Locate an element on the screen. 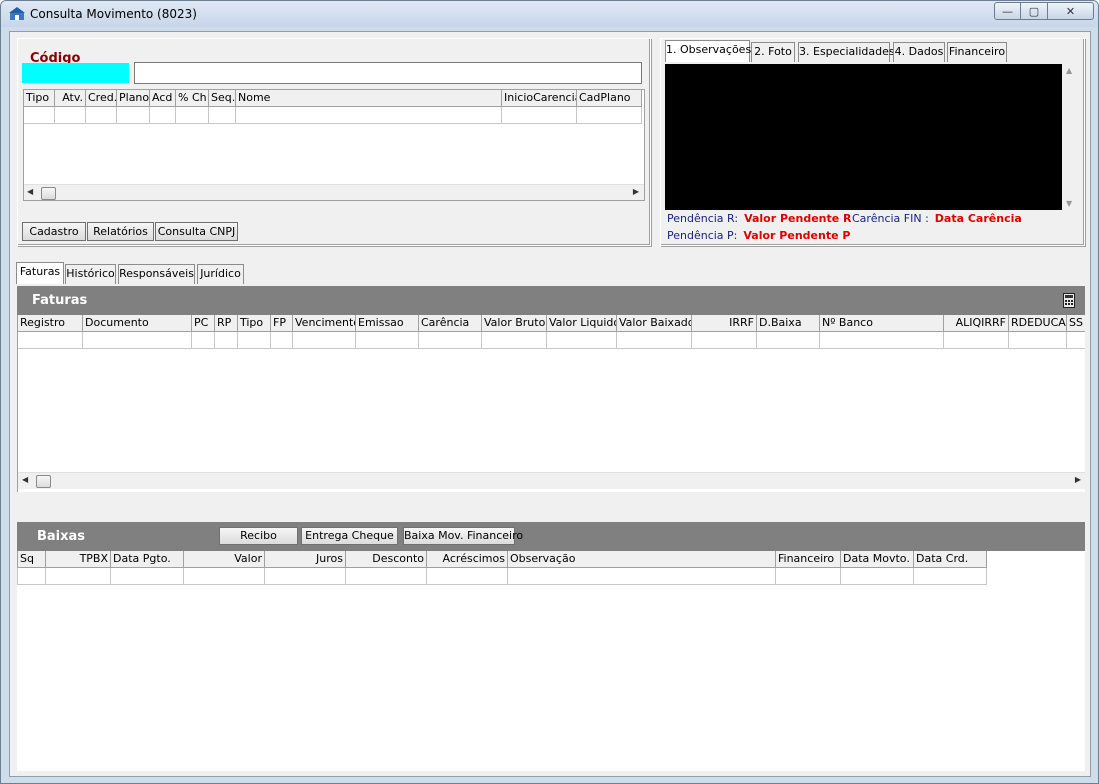 Image resolution: width=1099 pixels, height=784 pixels. faturas-title: Faturas is located at coordinates (60, 300).